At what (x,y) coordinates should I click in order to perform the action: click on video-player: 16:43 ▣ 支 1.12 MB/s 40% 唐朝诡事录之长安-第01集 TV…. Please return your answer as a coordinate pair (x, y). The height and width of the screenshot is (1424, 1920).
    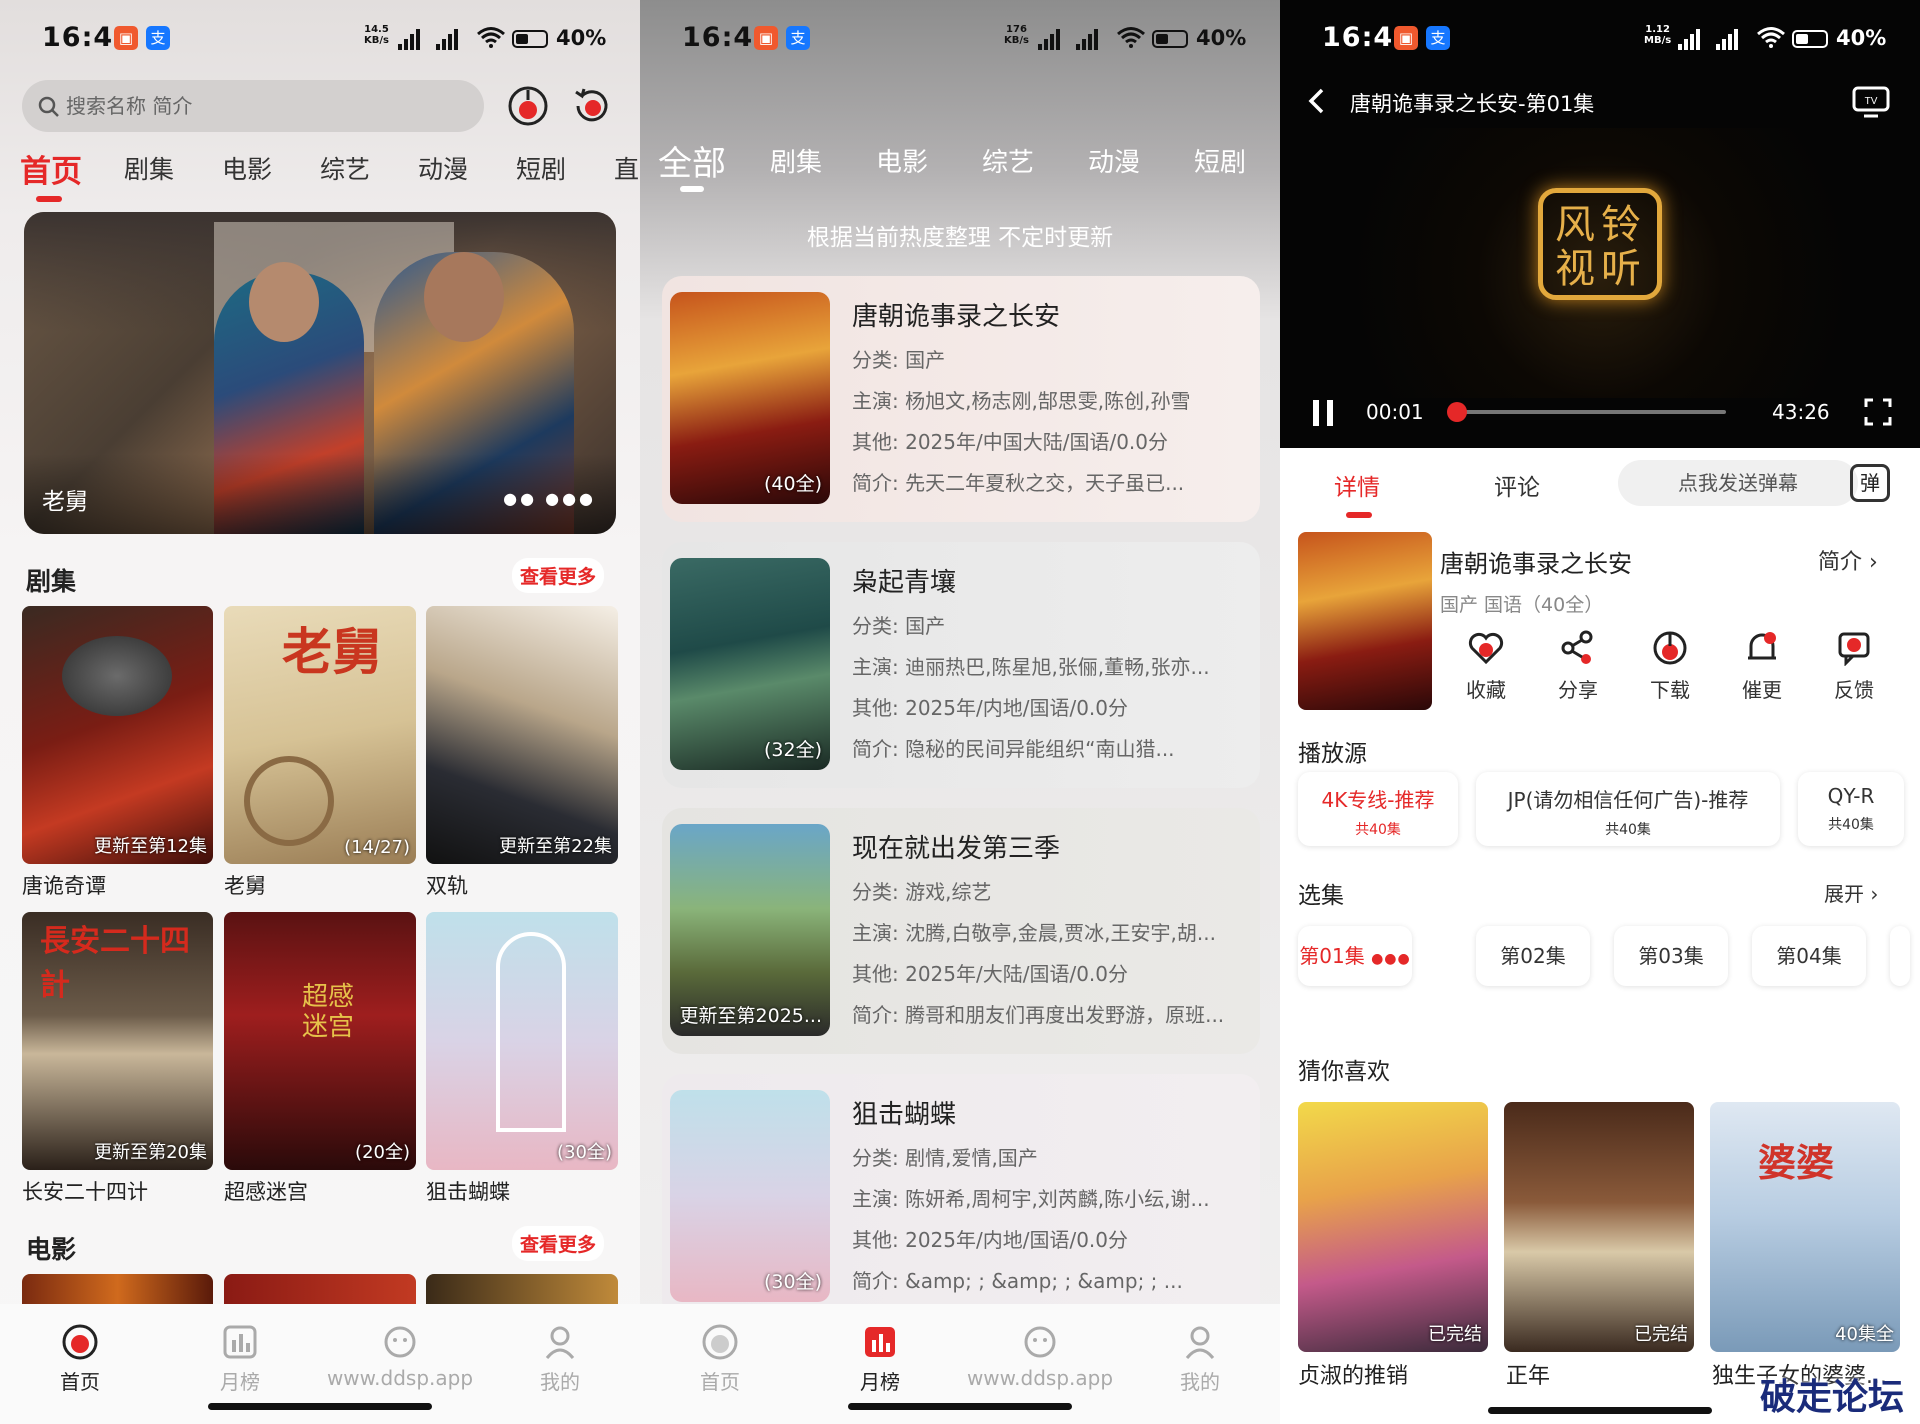
    Looking at the image, I should click on (1600, 224).